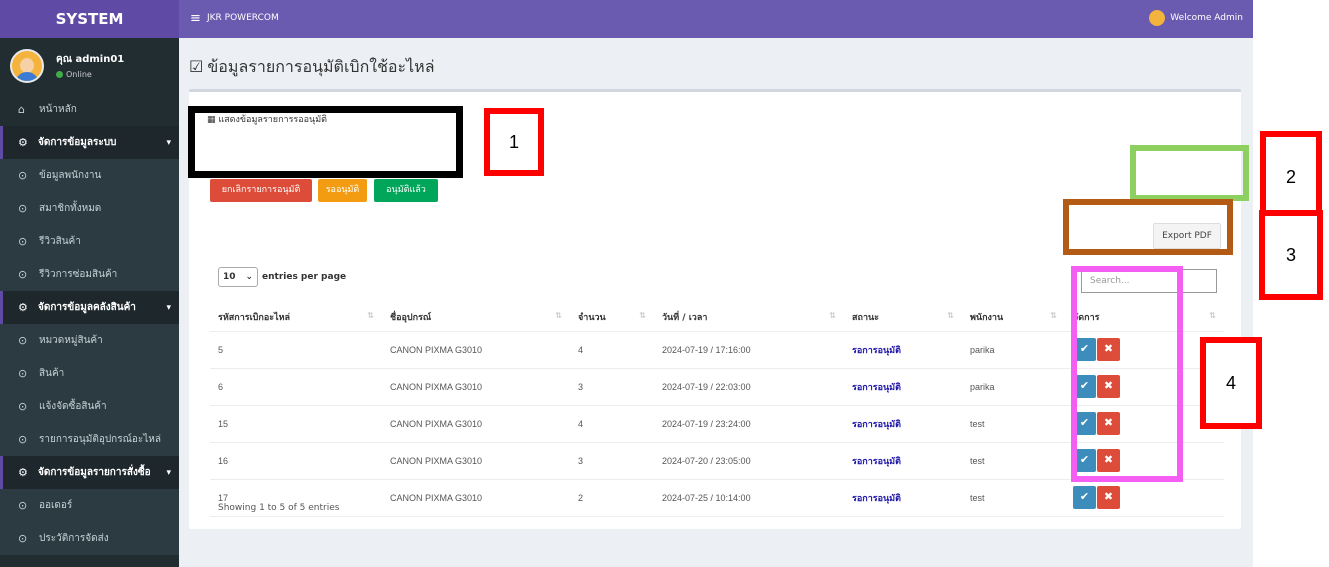 Image resolution: width=1329 pixels, height=567 pixels. What do you see at coordinates (716, 19) in the screenshot?
I see `top-navbar: ≡ JKR POWERCOM Welcome Admin` at bounding box center [716, 19].